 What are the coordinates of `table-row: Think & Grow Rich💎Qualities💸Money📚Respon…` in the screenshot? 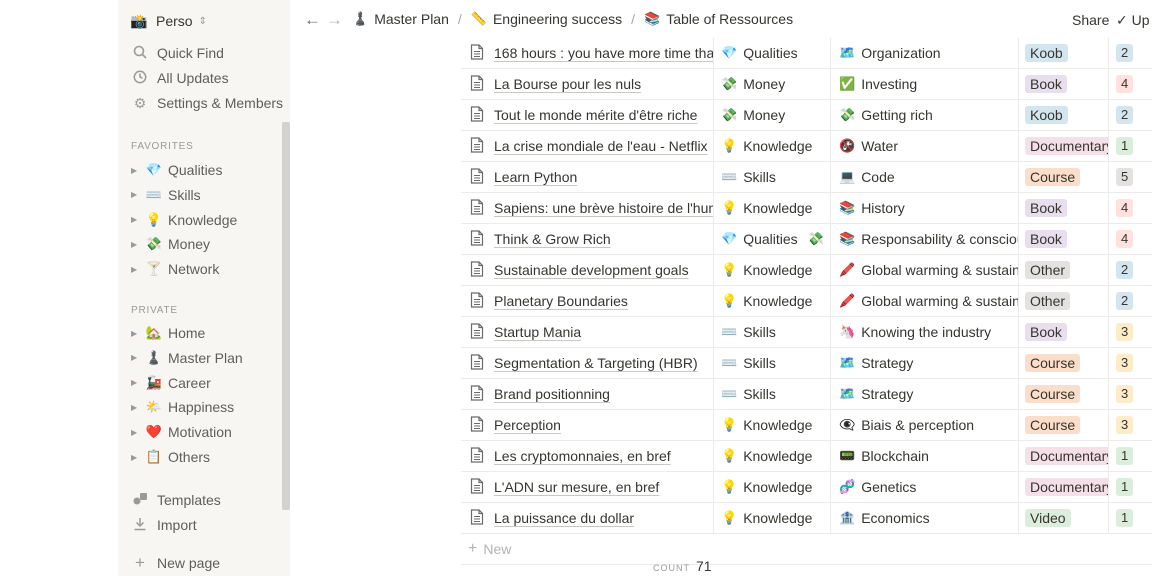 It's located at (806, 239).